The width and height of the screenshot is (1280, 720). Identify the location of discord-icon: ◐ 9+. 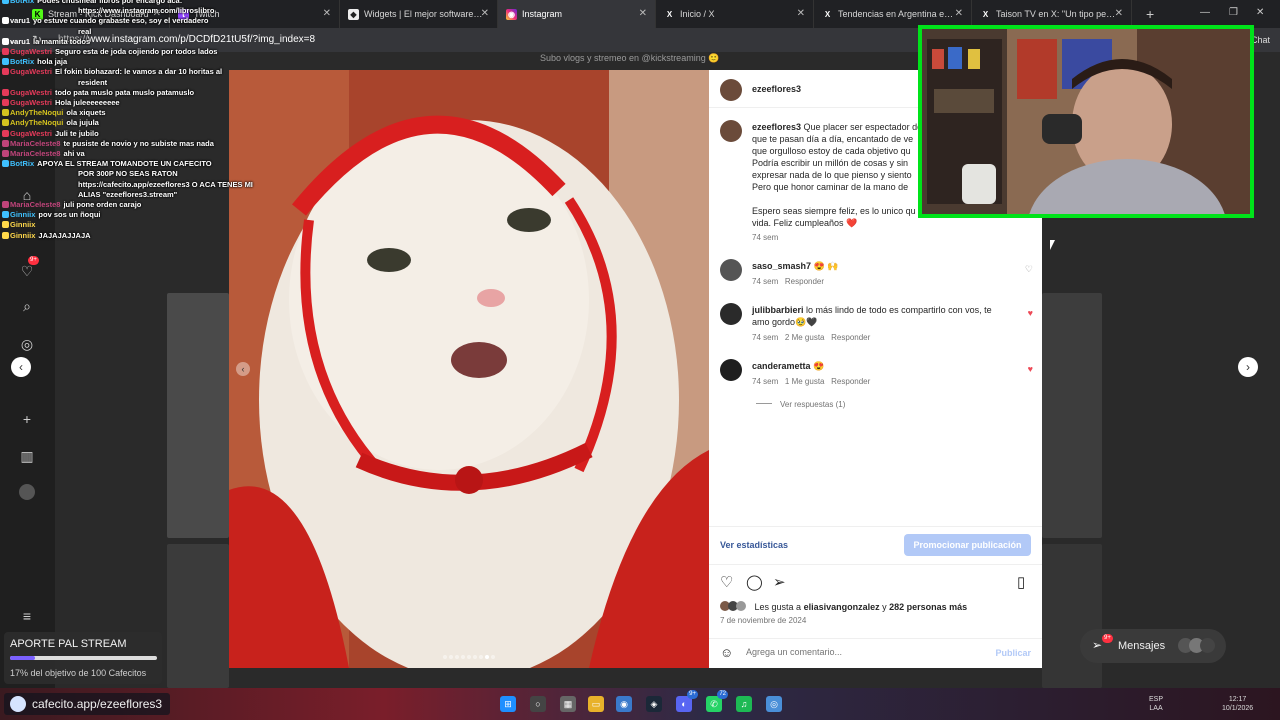
(687, 701).